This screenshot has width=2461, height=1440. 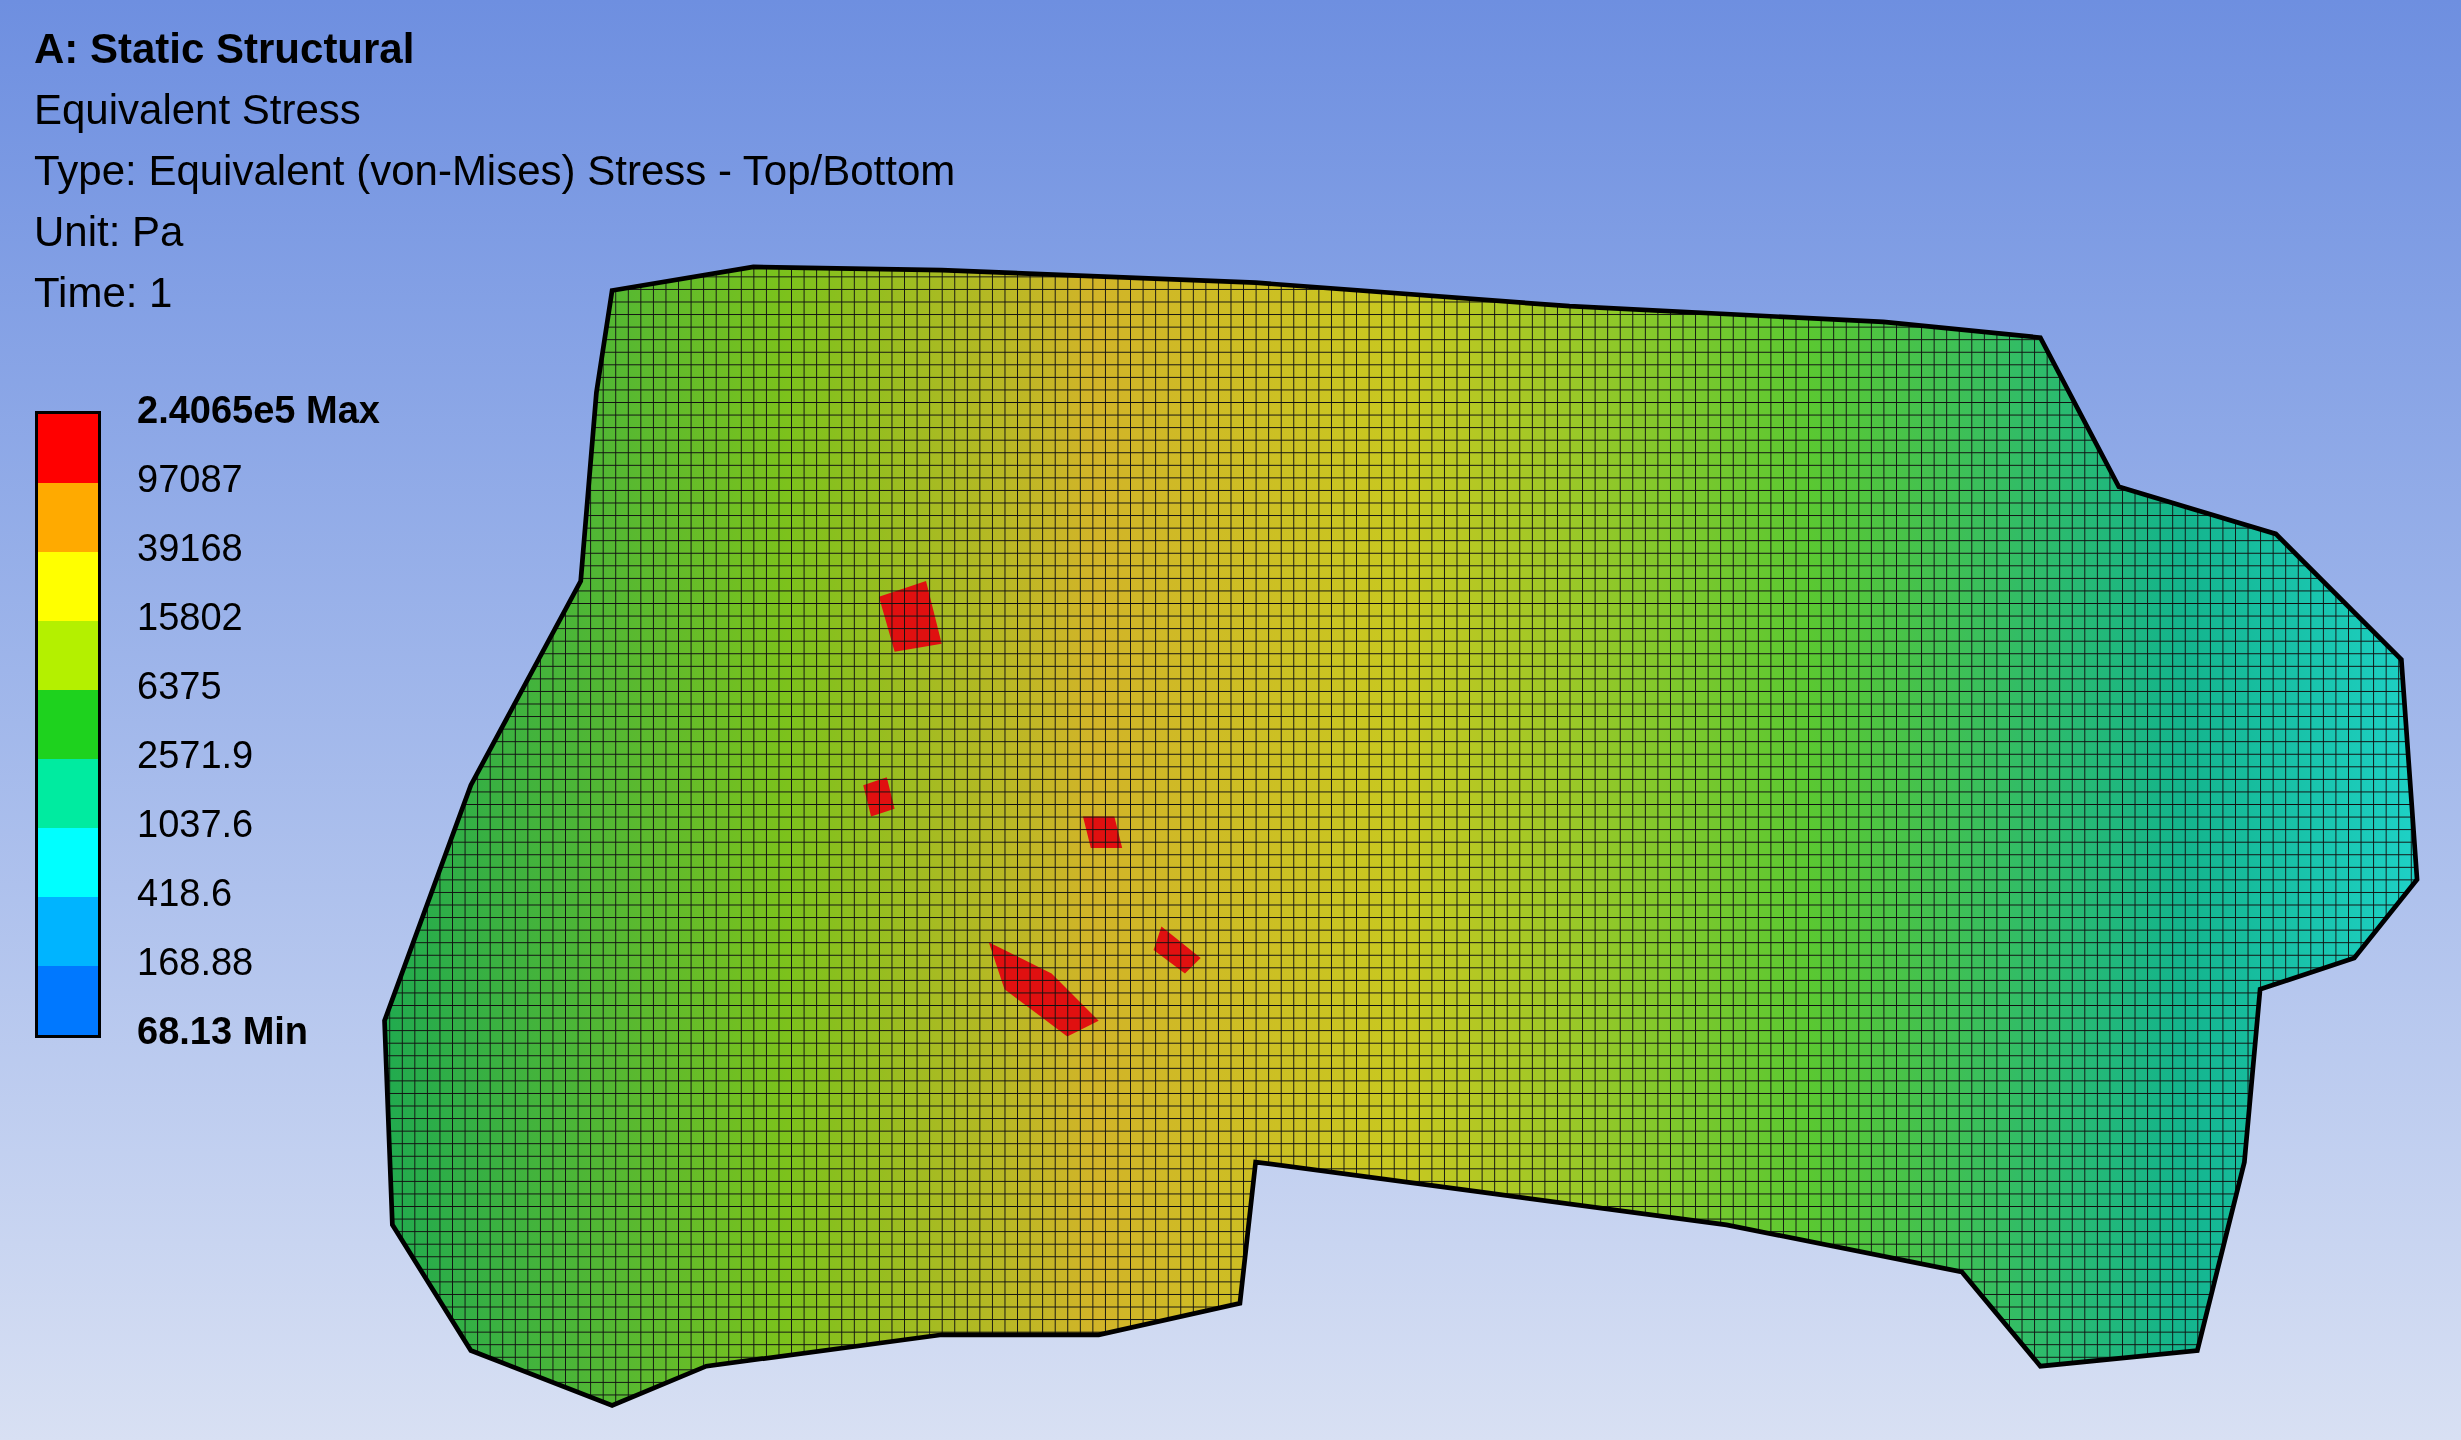 I want to click on result-time: Time: 1, so click(x=104, y=293).